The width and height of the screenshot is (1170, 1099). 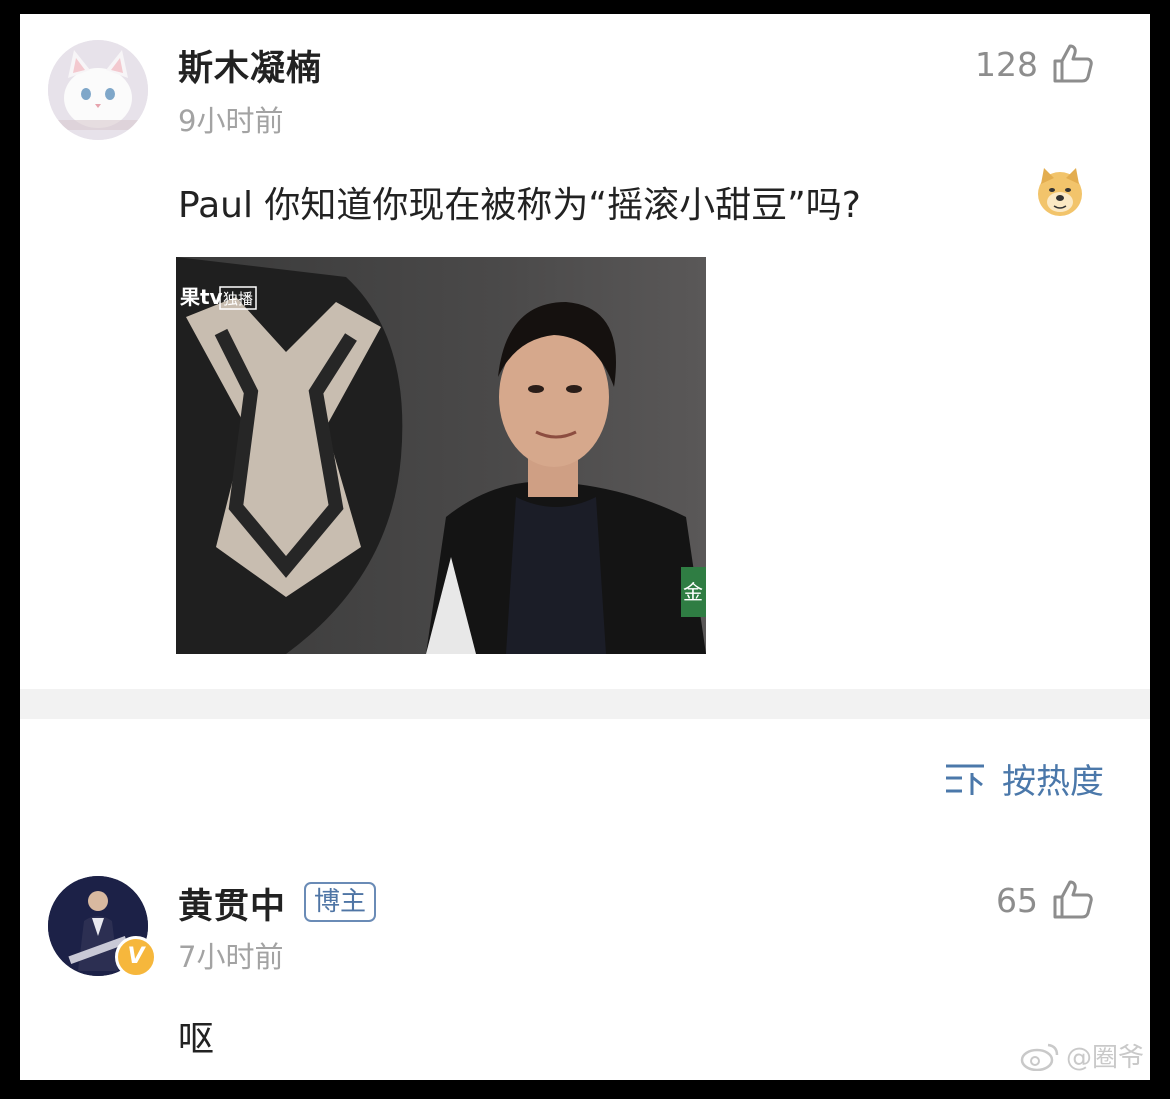 I want to click on comment-text: Paul 你知道你现在被称为“摇滚小甜豆”吗?, so click(x=519, y=205).